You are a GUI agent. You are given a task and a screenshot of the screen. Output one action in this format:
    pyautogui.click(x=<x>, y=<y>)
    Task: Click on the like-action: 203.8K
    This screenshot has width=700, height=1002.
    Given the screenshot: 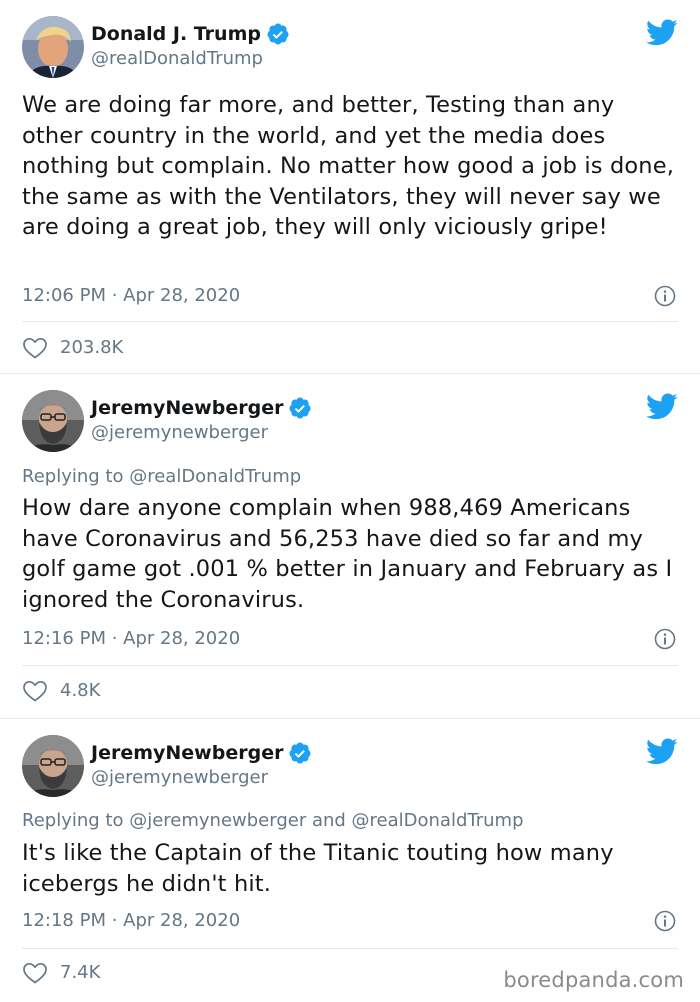 What is the action you would take?
    pyautogui.click(x=72, y=348)
    